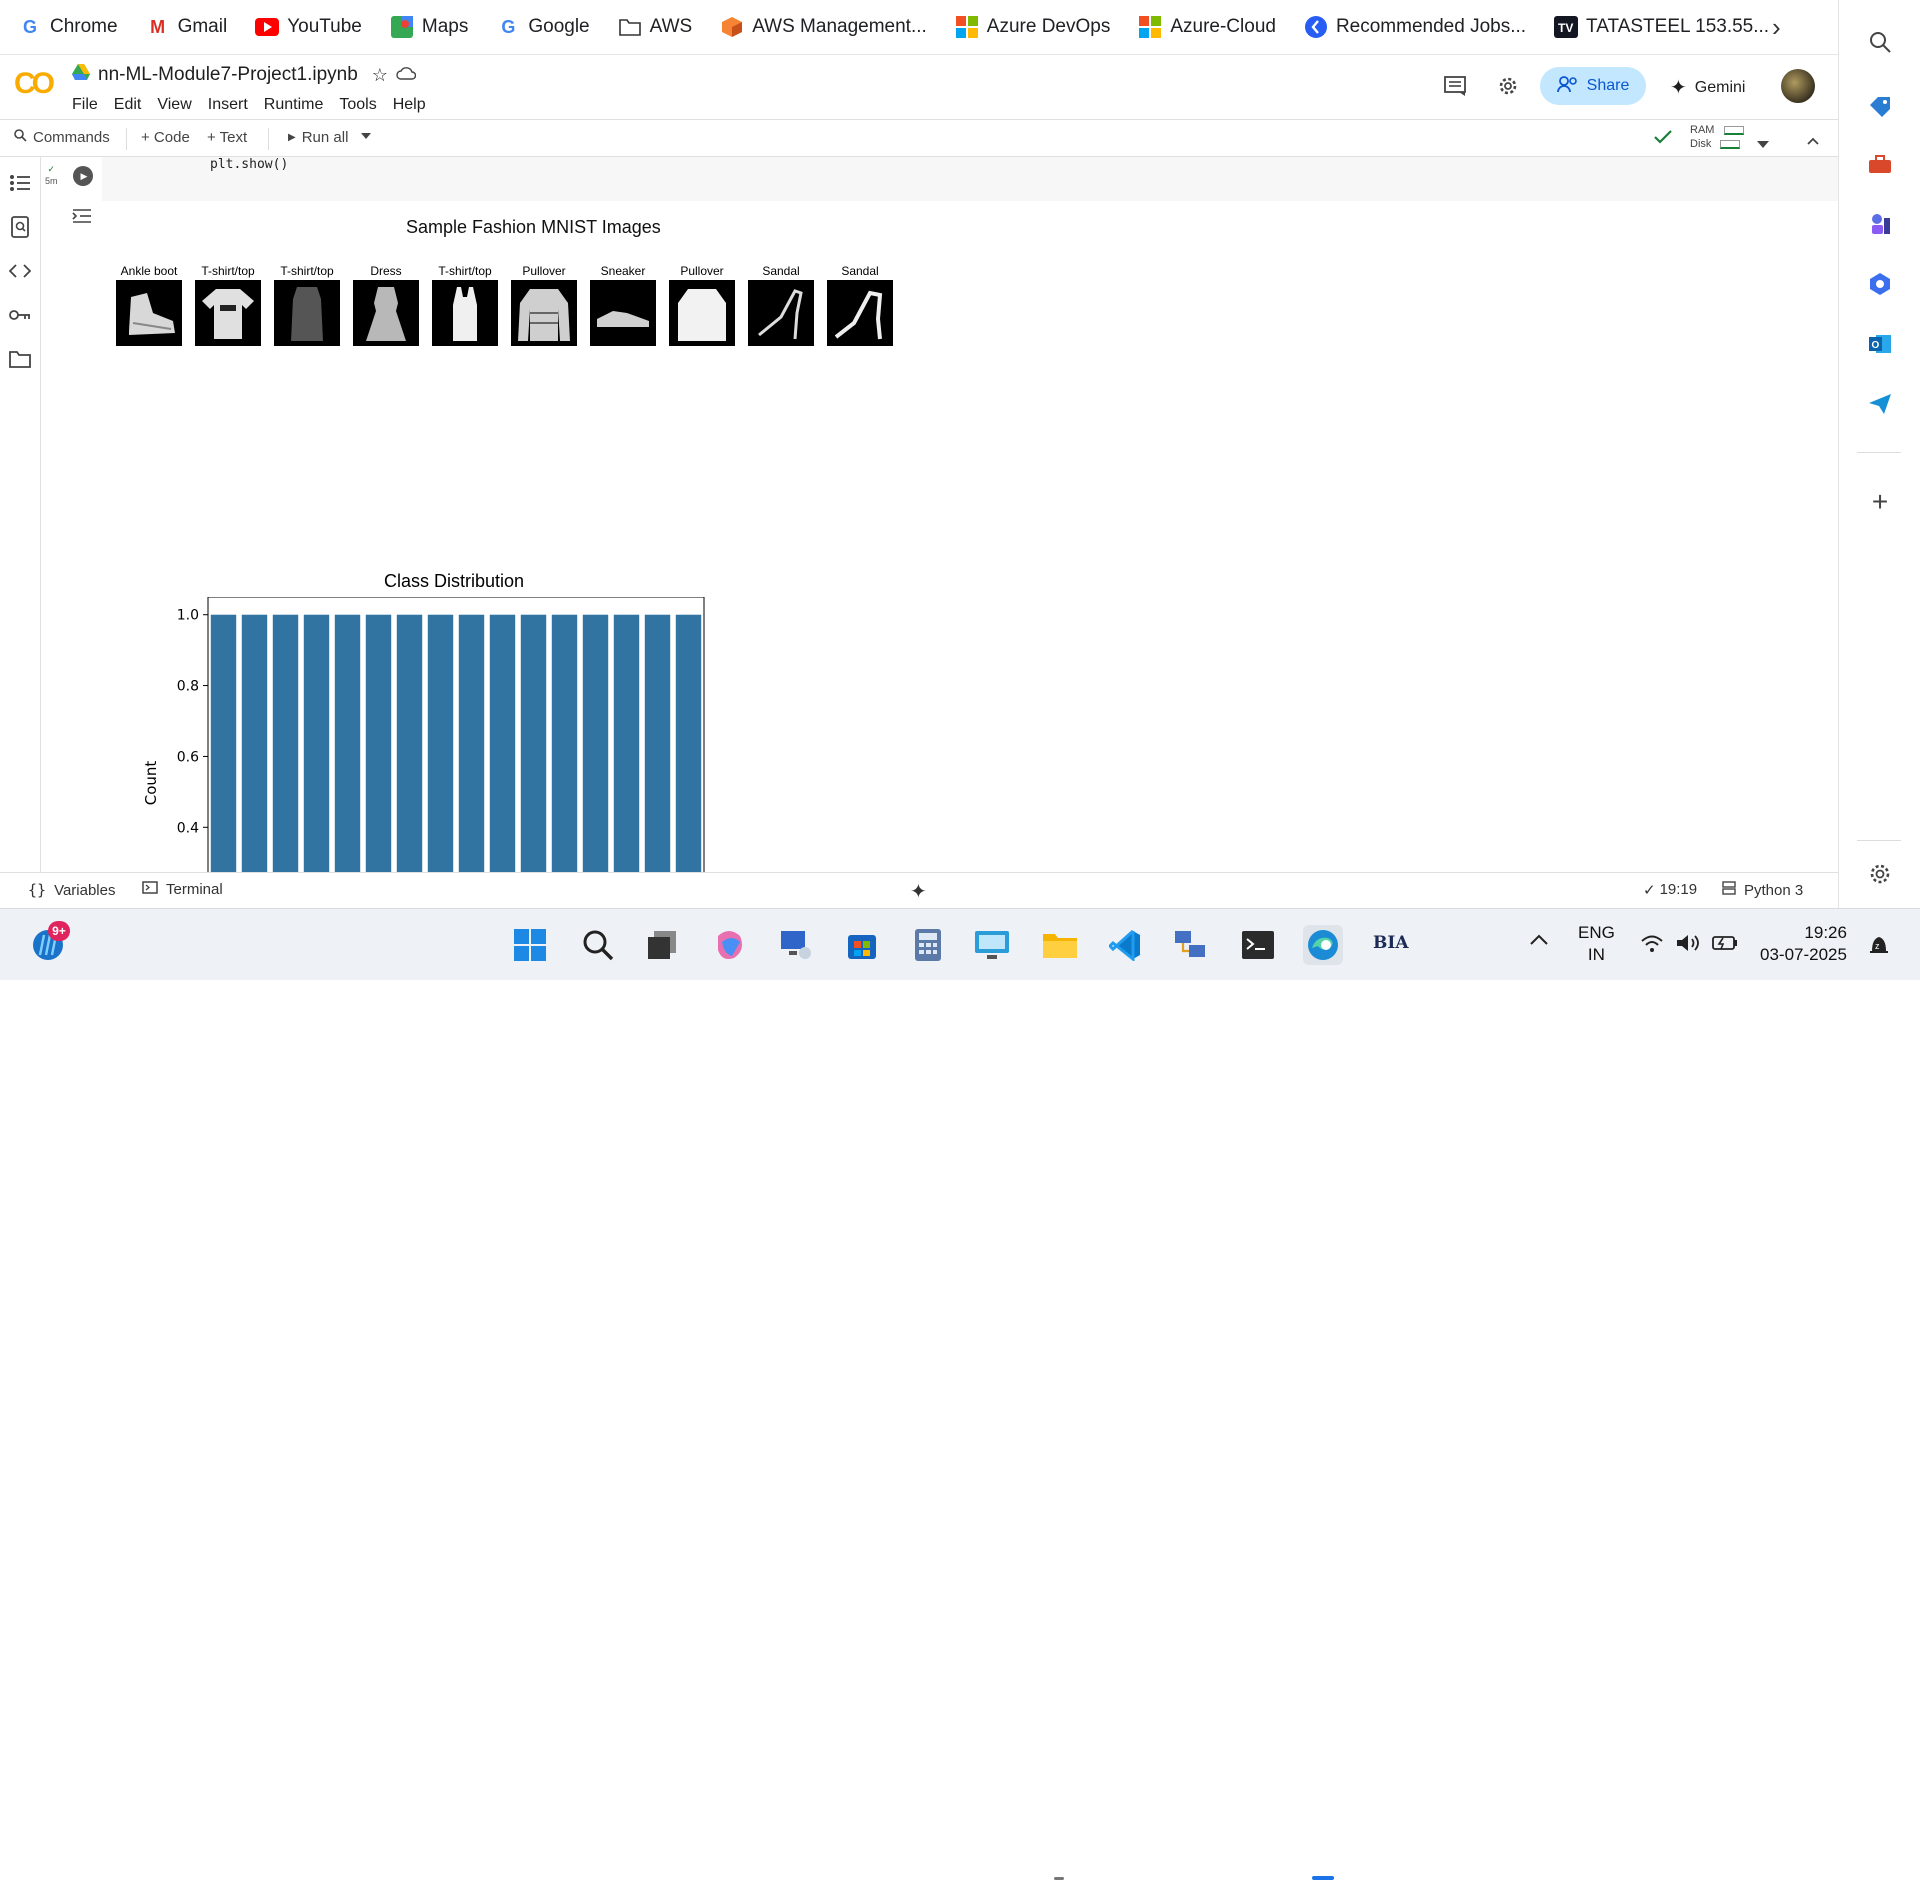 The image size is (1920, 1880). Describe the element at coordinates (796, 945) in the screenshot. I see `remote-desktop-icon` at that location.